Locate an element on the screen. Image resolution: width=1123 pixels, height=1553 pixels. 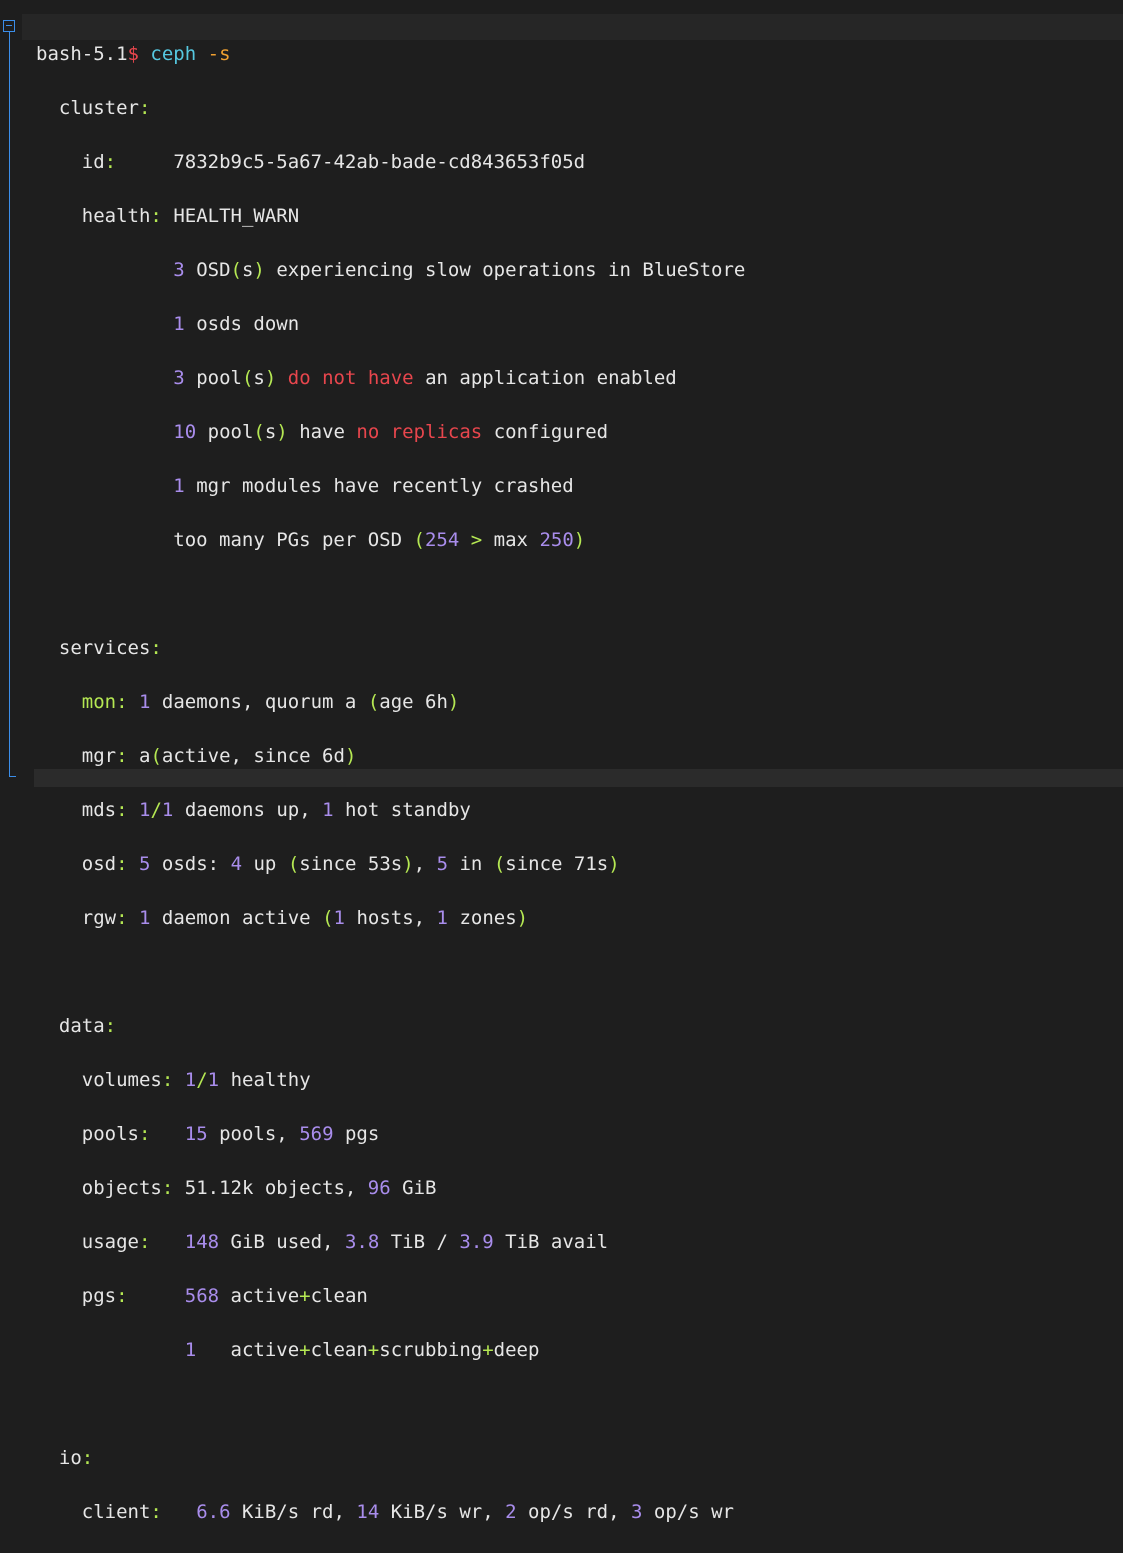
service-mds: mds: 1/1 daemons up, 1 hot standby is located at coordinates (276, 810).